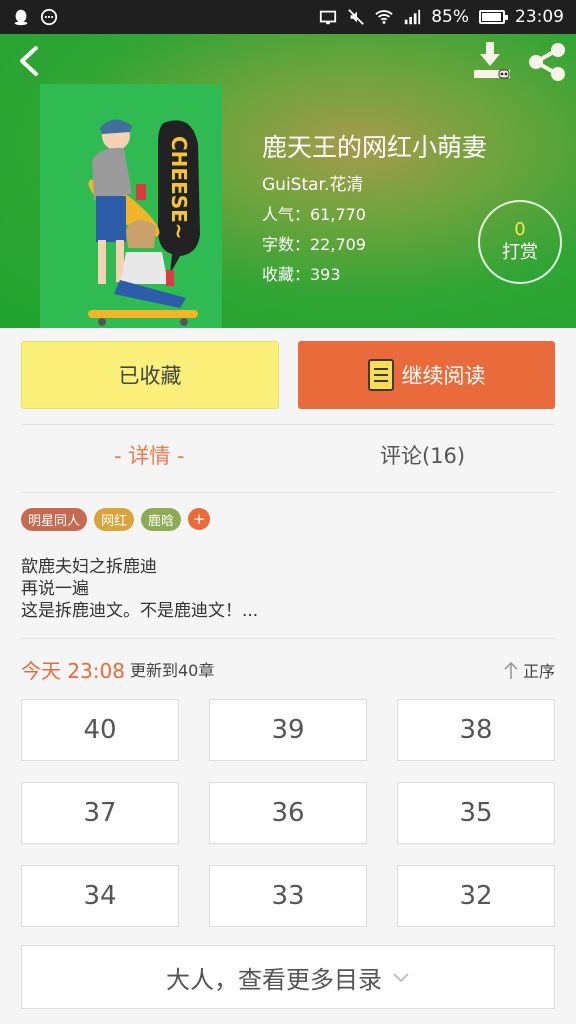 Image resolution: width=576 pixels, height=1024 pixels. Describe the element at coordinates (314, 244) in the screenshot. I see `word-count-stat: 字数：22,709` at that location.